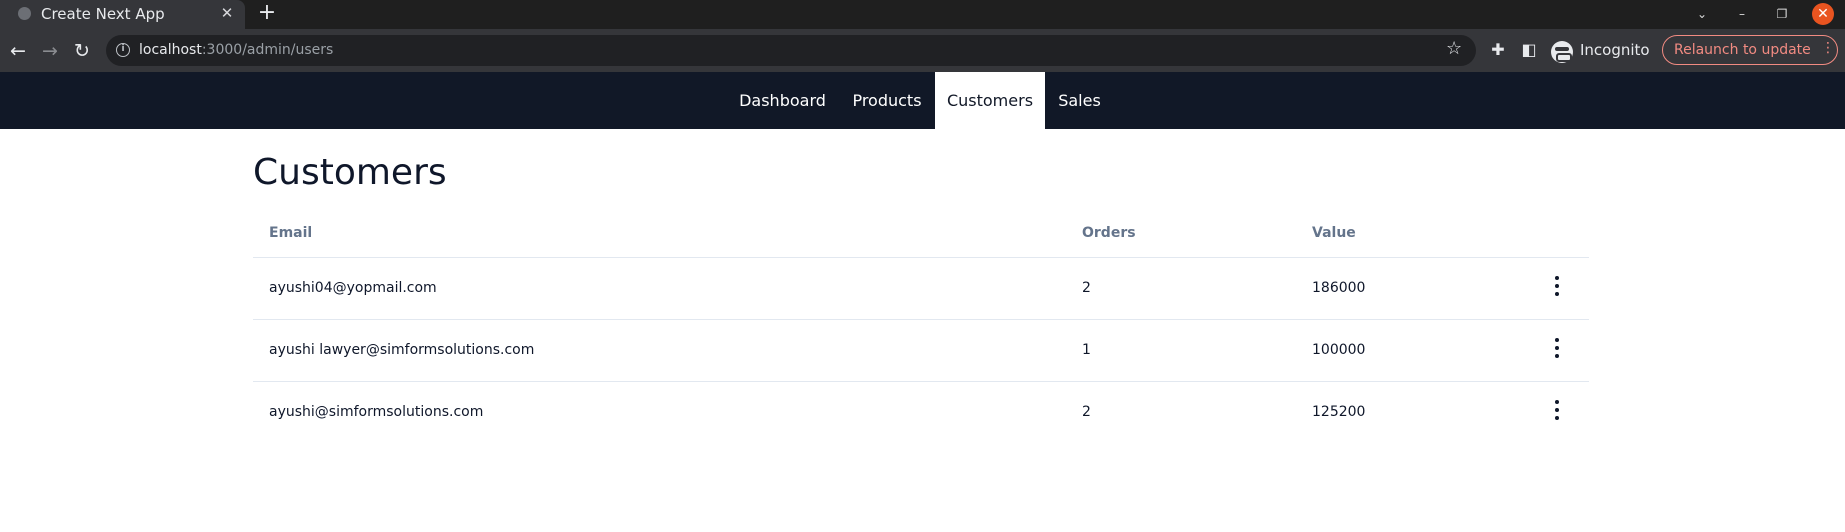 This screenshot has width=1845, height=532. I want to click on cell-email: ayushi04@yopmail.com, so click(353, 288).